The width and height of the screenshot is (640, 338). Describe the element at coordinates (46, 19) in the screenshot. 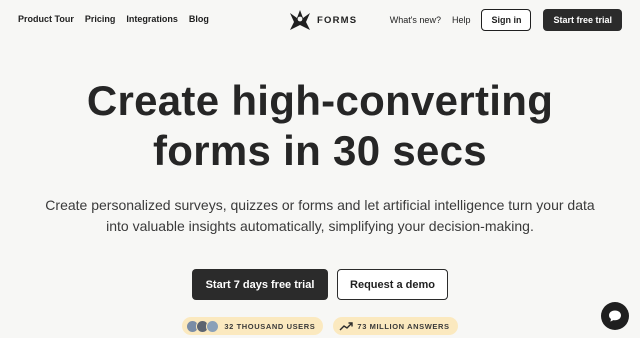

I see `nav-product-tour: Product Tour` at that location.